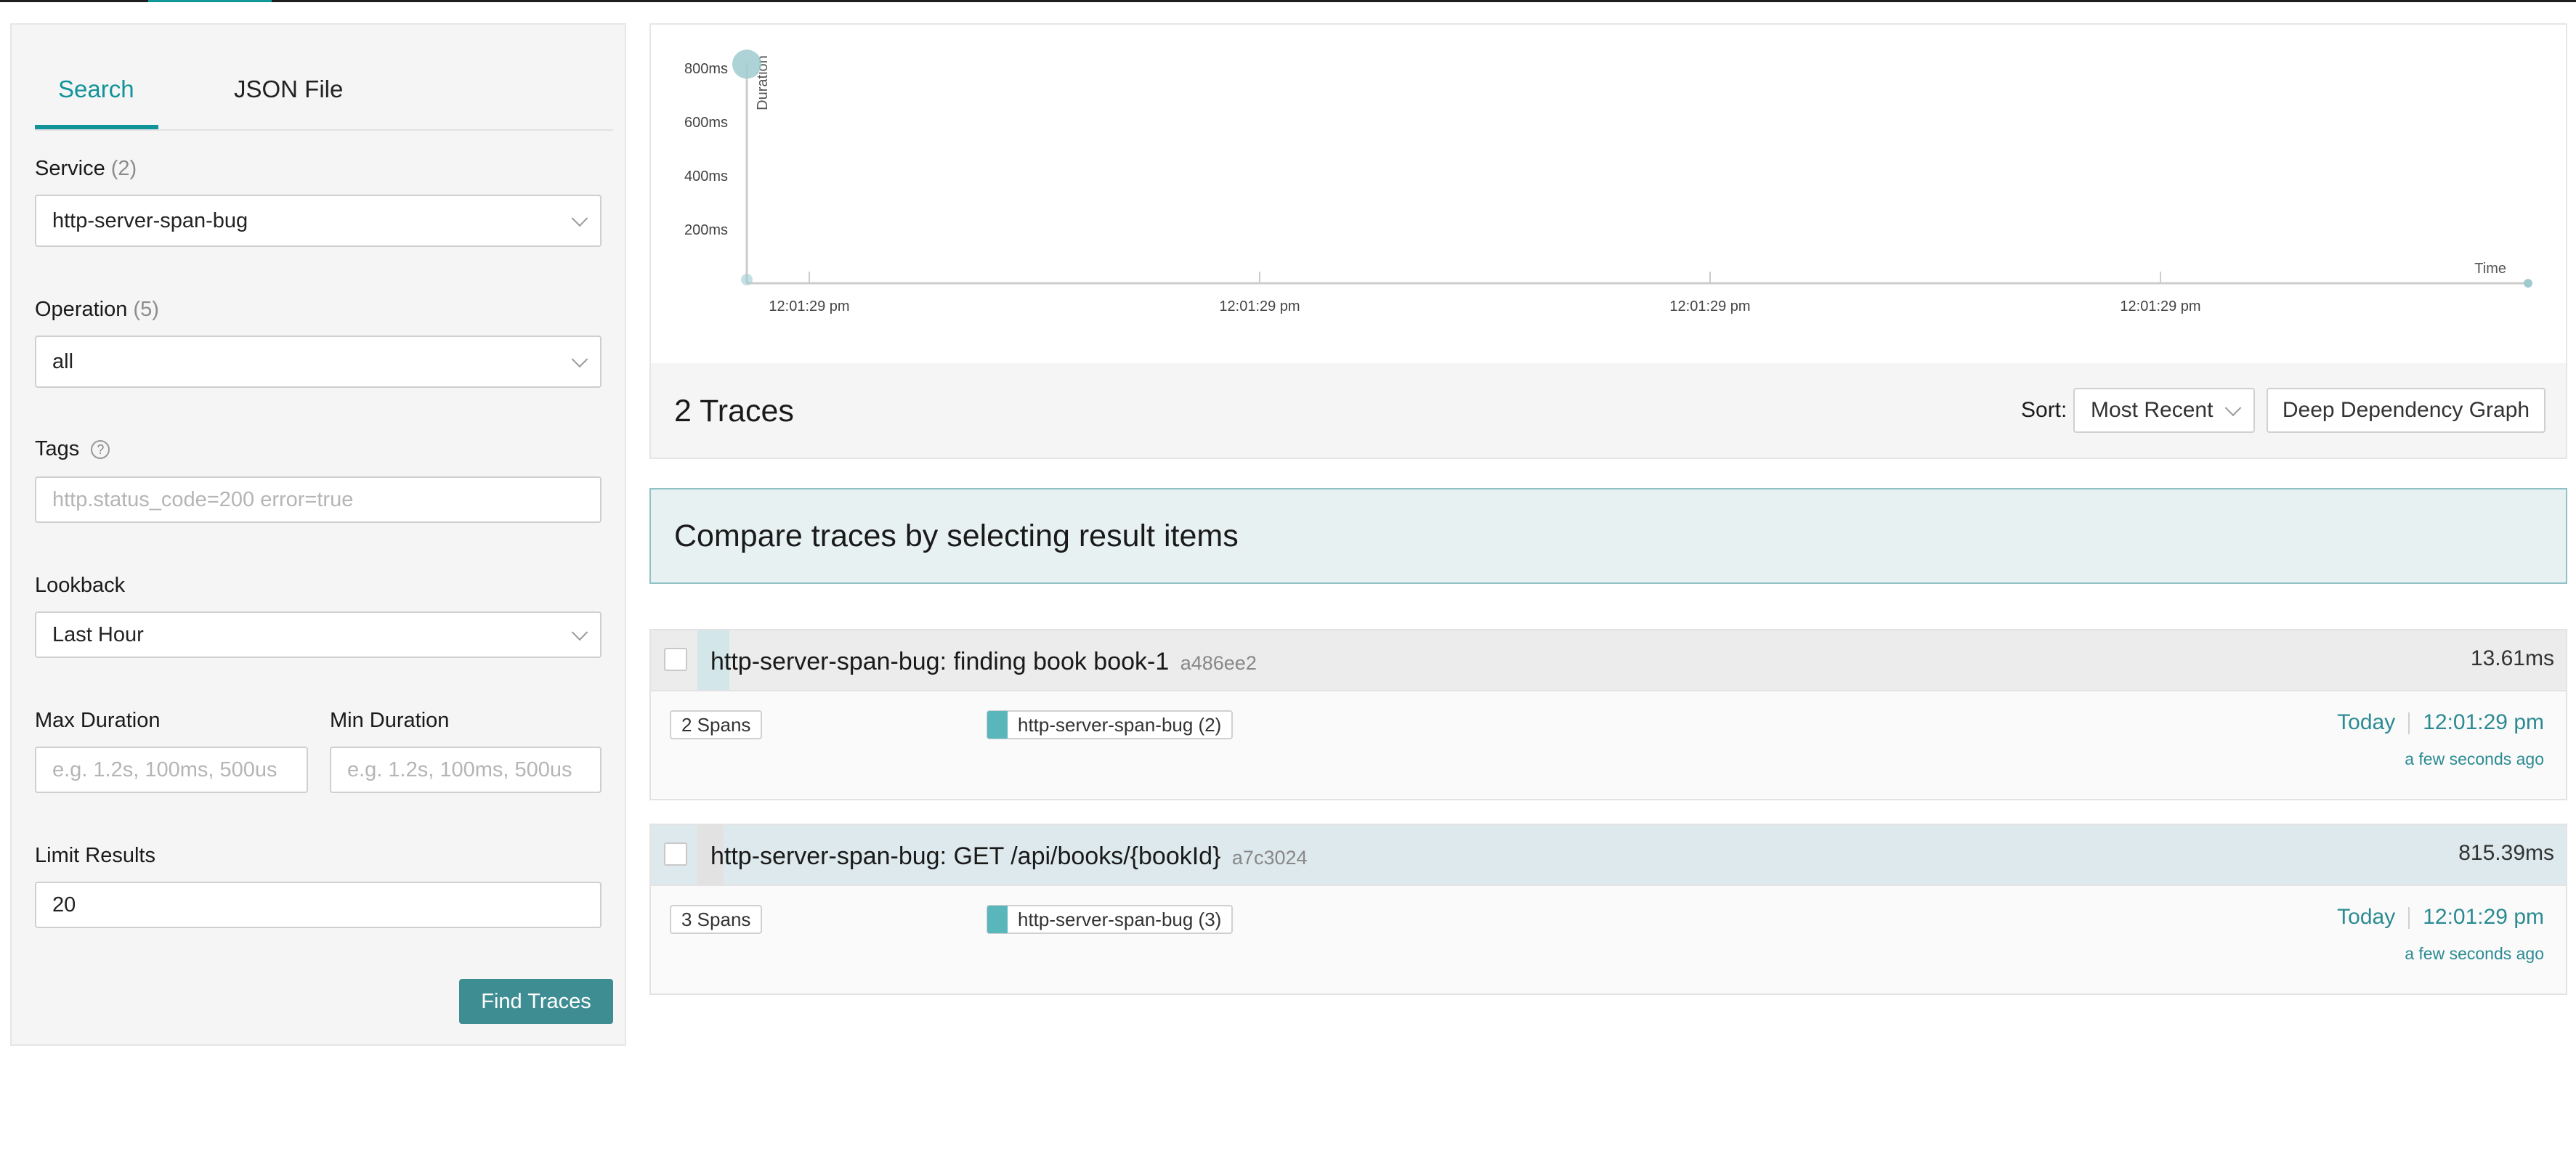 The width and height of the screenshot is (2576, 1162). I want to click on span-count-badge: 2 Spans, so click(716, 724).